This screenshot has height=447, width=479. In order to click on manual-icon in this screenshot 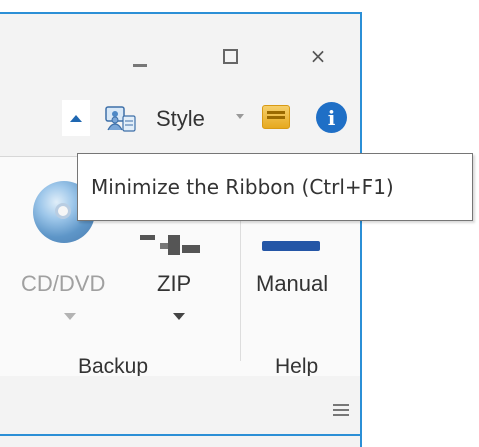, I will do `click(291, 246)`.